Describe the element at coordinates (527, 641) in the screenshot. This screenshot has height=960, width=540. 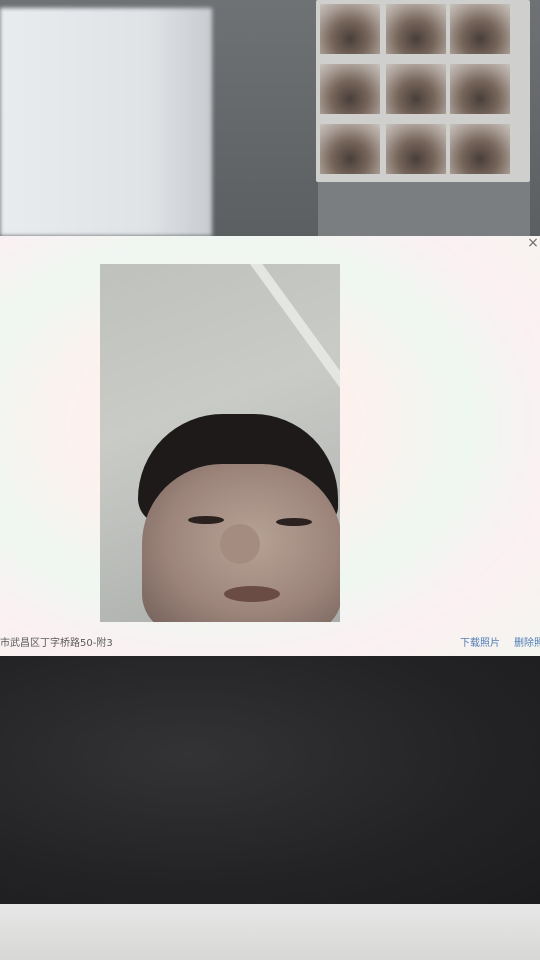
I see `delete-photo-link: 删除照` at that location.